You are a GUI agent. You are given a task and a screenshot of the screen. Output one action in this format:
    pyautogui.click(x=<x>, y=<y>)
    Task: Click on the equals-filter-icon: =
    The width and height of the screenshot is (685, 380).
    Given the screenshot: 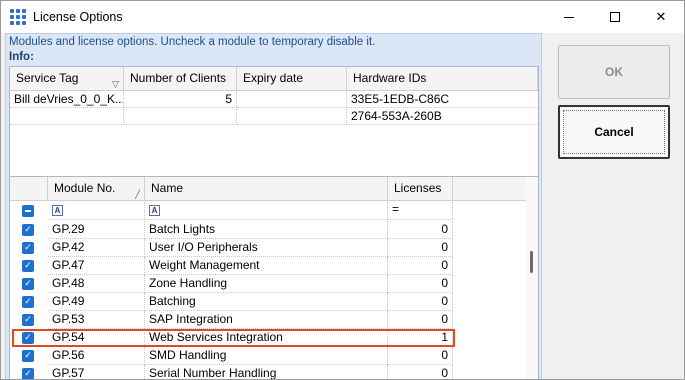 What is the action you would take?
    pyautogui.click(x=396, y=209)
    